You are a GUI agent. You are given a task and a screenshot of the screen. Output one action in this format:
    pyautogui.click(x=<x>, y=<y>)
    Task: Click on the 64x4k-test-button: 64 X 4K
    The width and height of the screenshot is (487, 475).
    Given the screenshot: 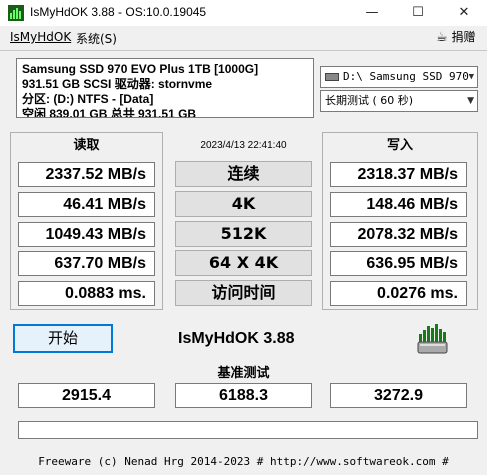 What is the action you would take?
    pyautogui.click(x=243, y=263)
    